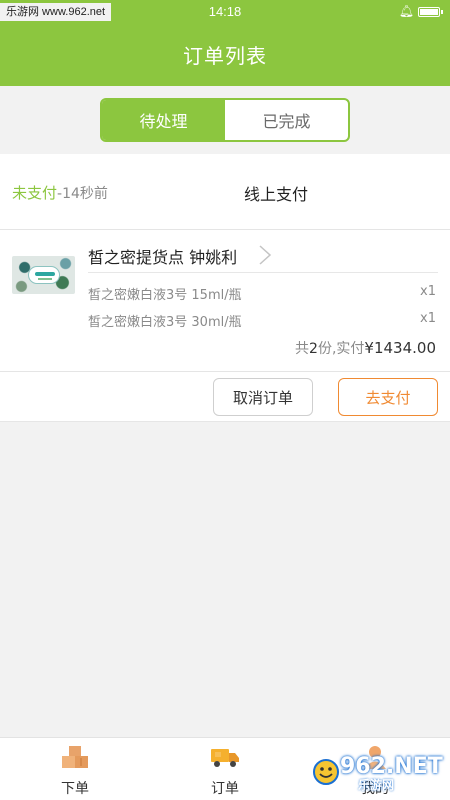 This screenshot has width=450, height=800. What do you see at coordinates (225, 758) in the screenshot?
I see `truck-icon` at bounding box center [225, 758].